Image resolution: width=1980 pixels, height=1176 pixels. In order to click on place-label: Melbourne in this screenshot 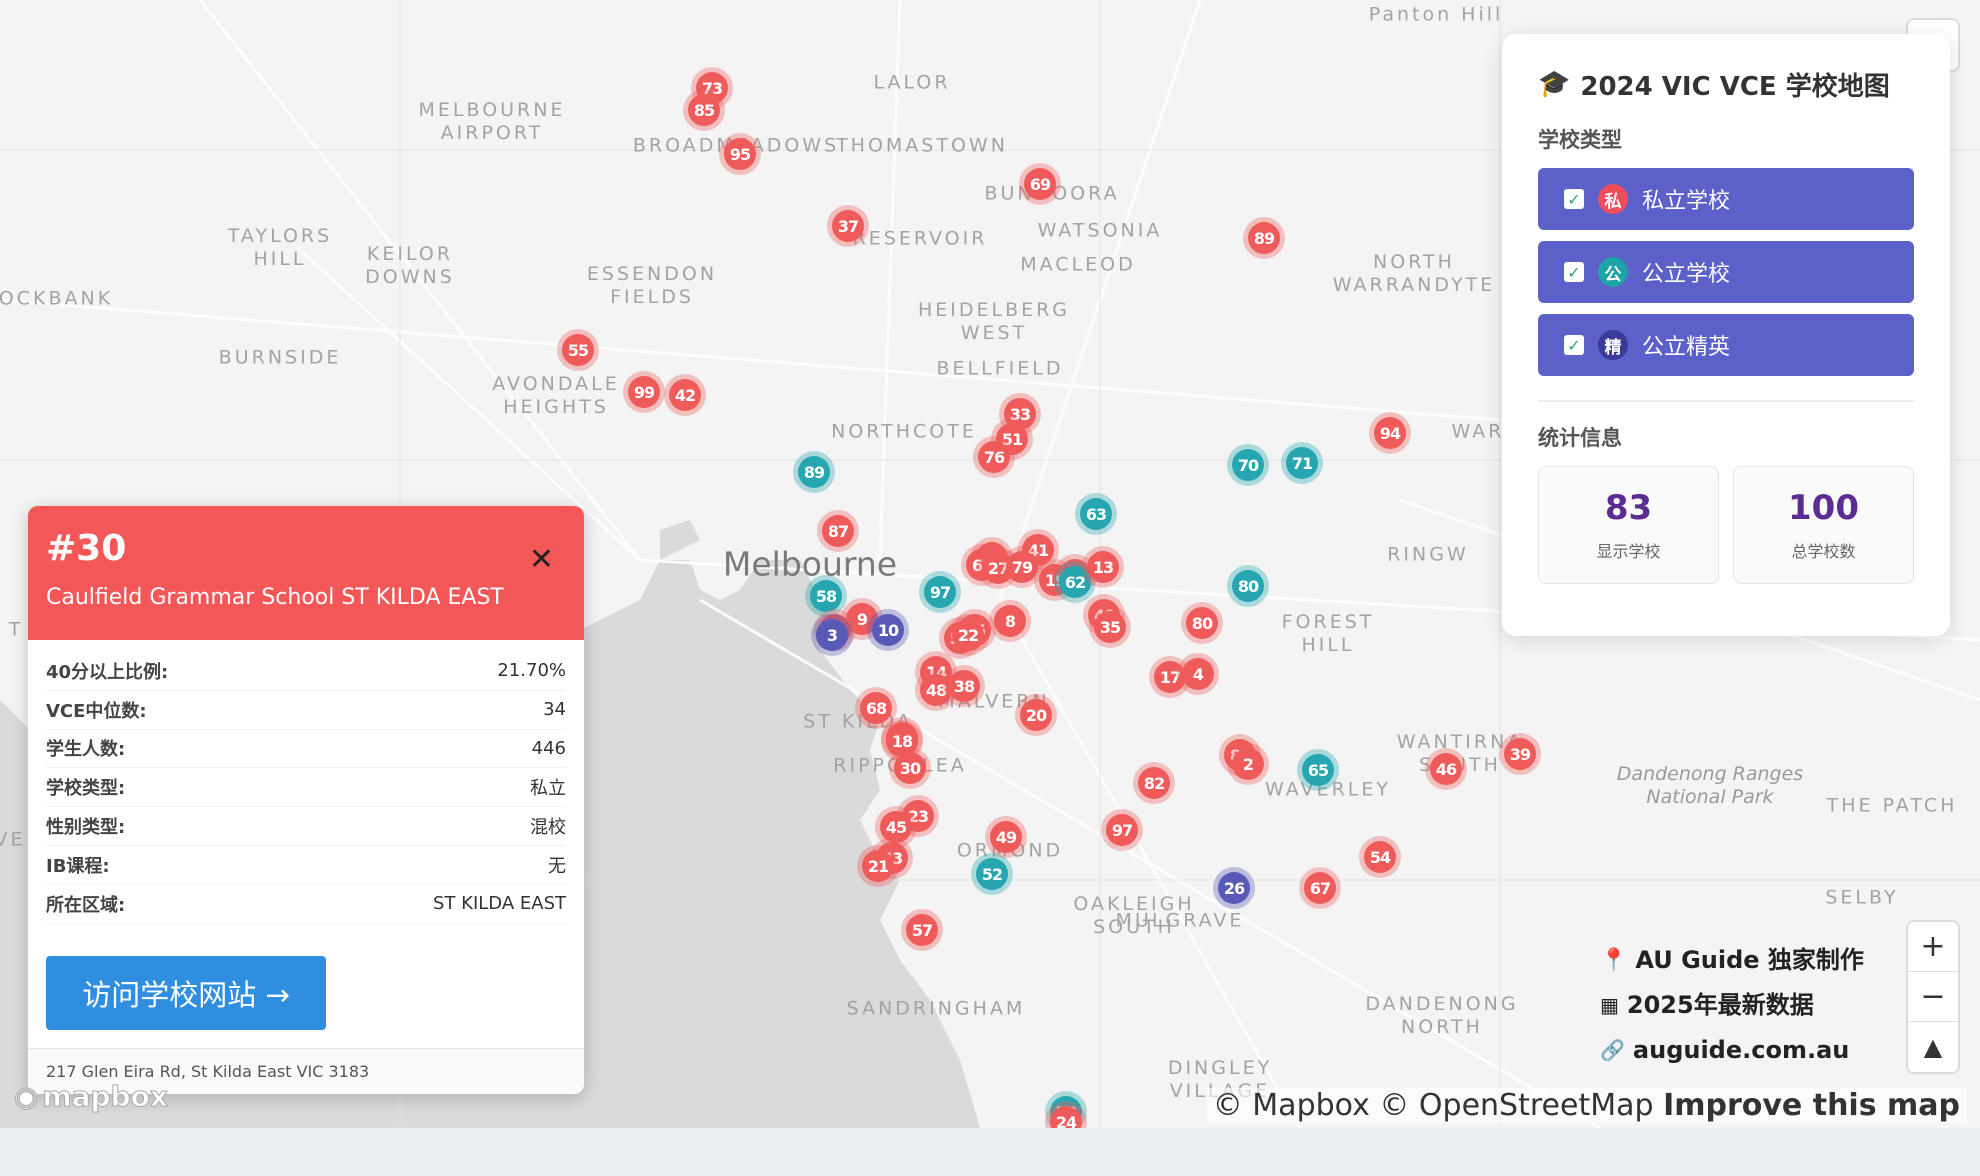, I will do `click(810, 564)`.